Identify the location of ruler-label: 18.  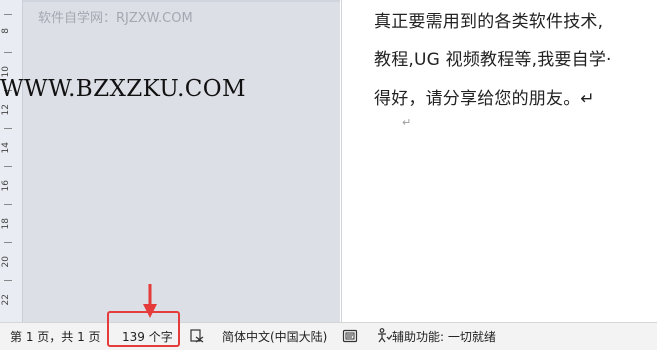
(6, 224).